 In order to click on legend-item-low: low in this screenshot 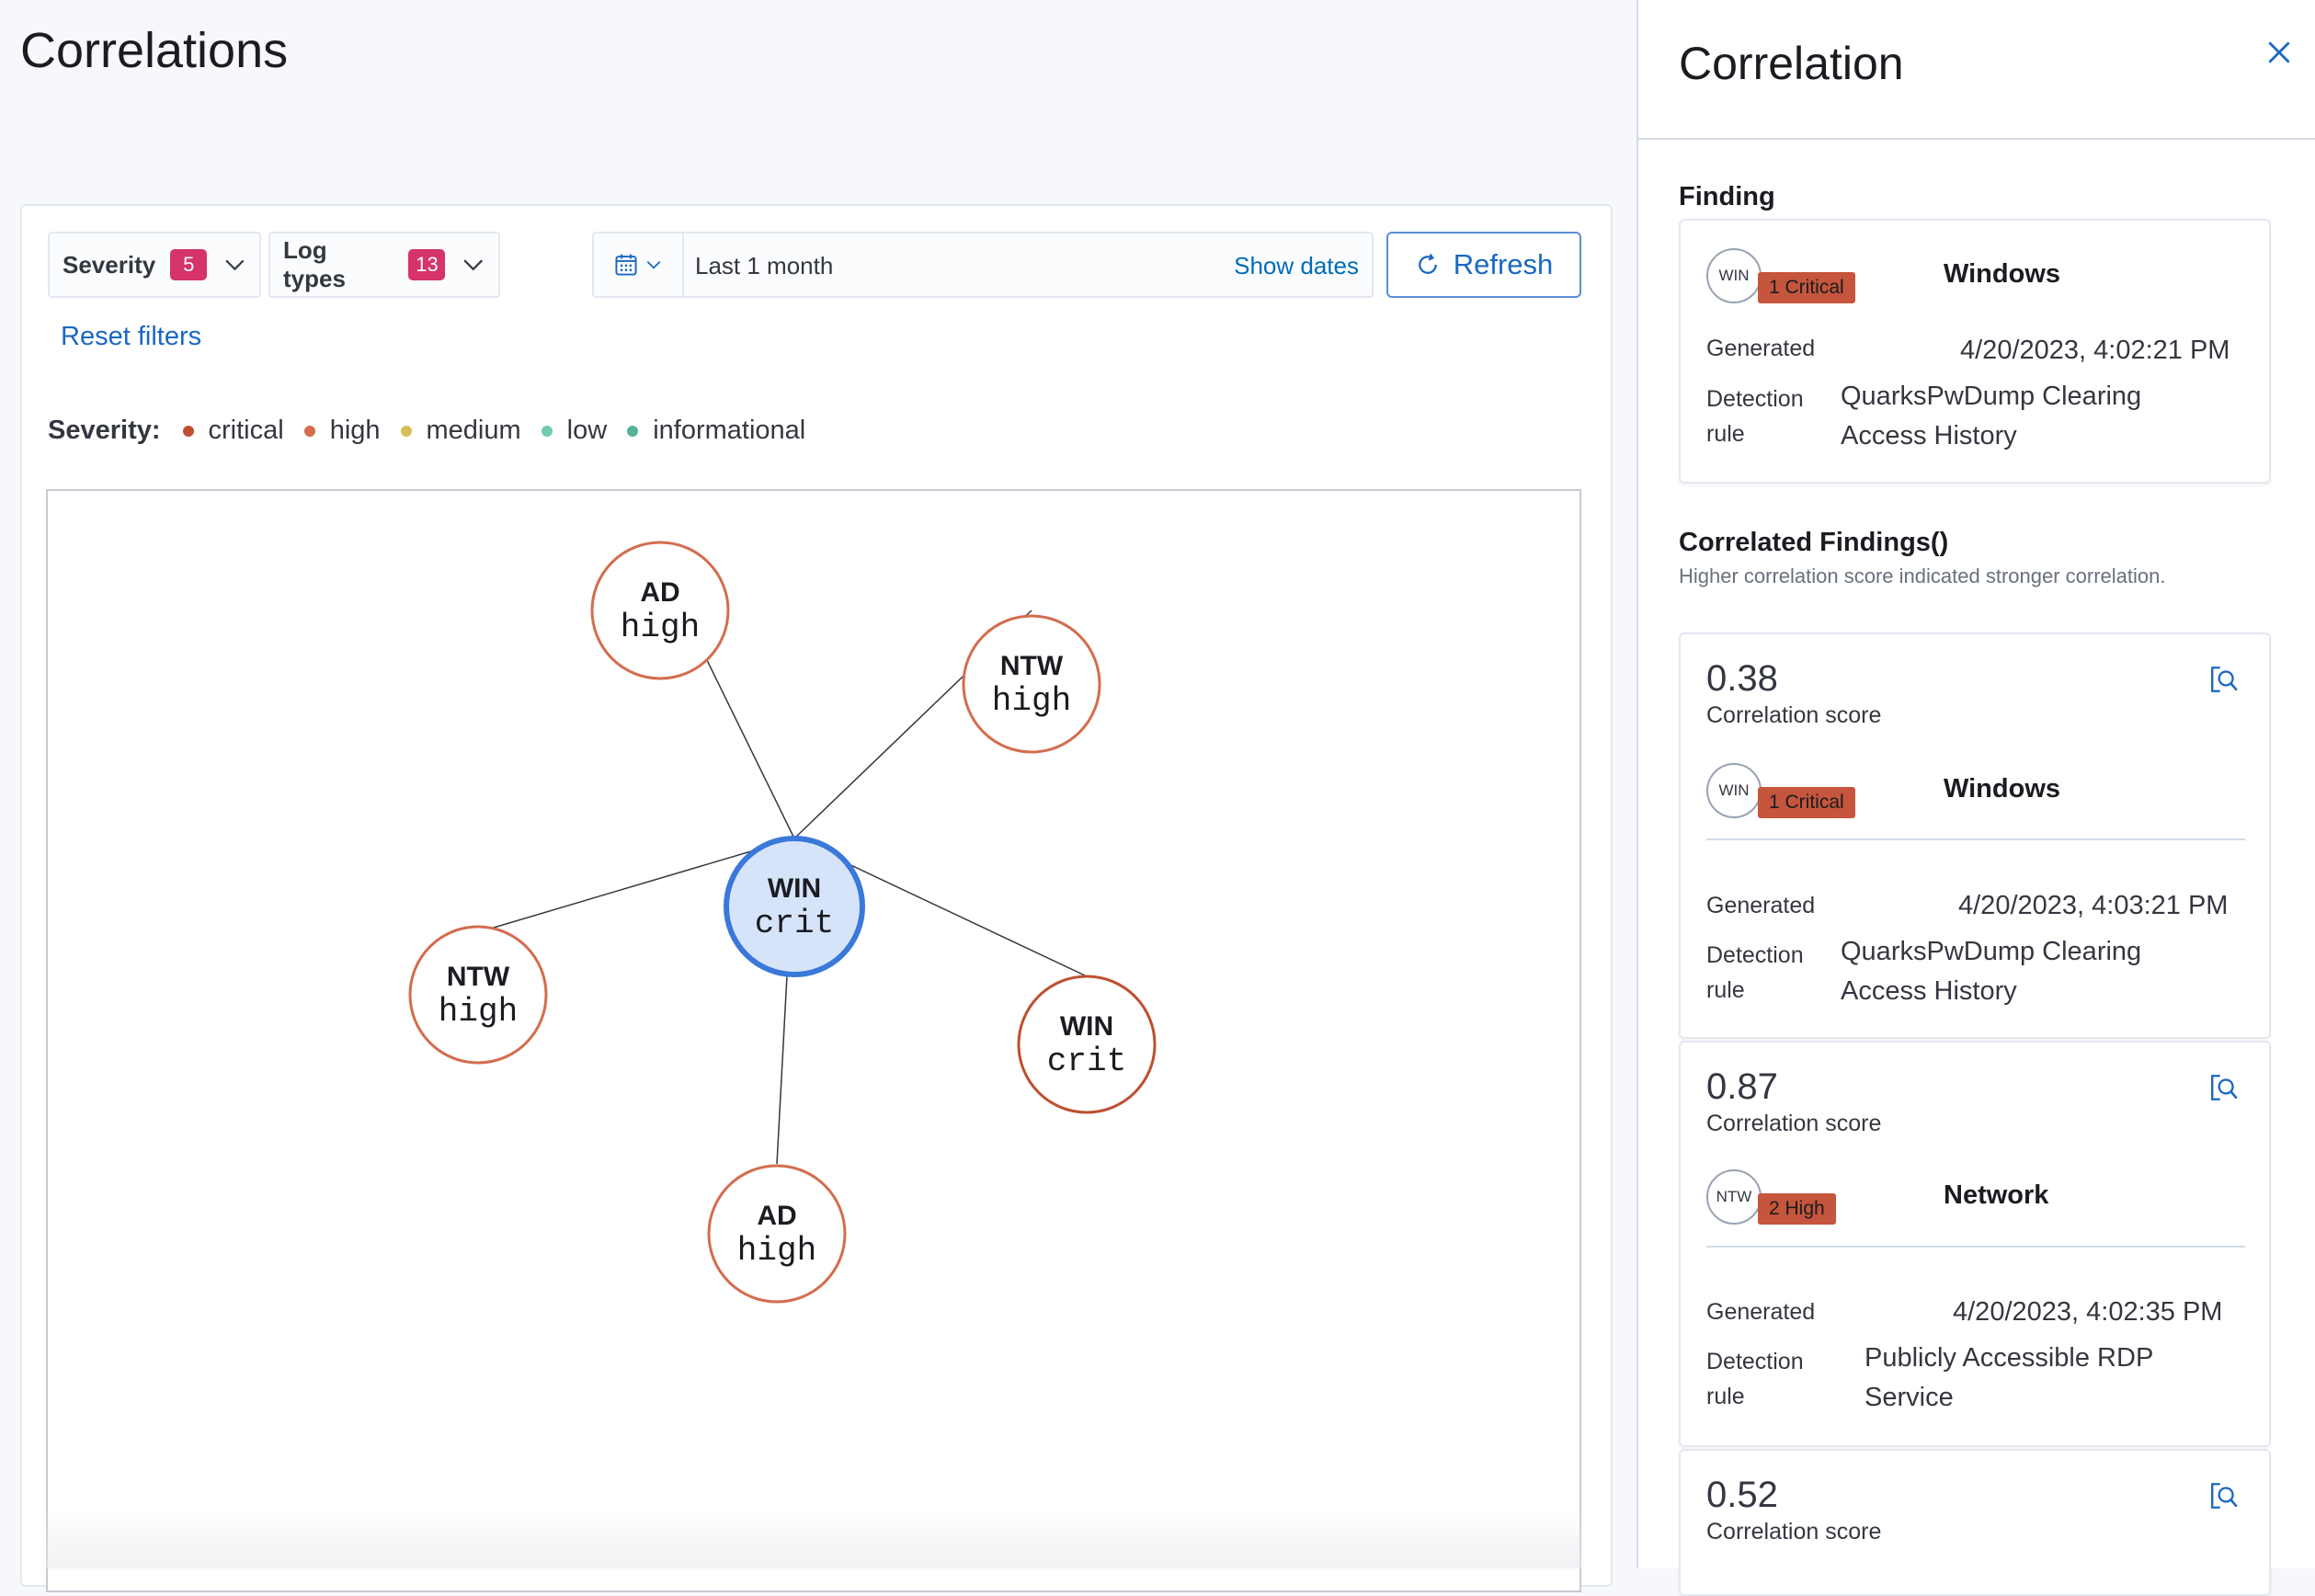, I will do `click(574, 431)`.